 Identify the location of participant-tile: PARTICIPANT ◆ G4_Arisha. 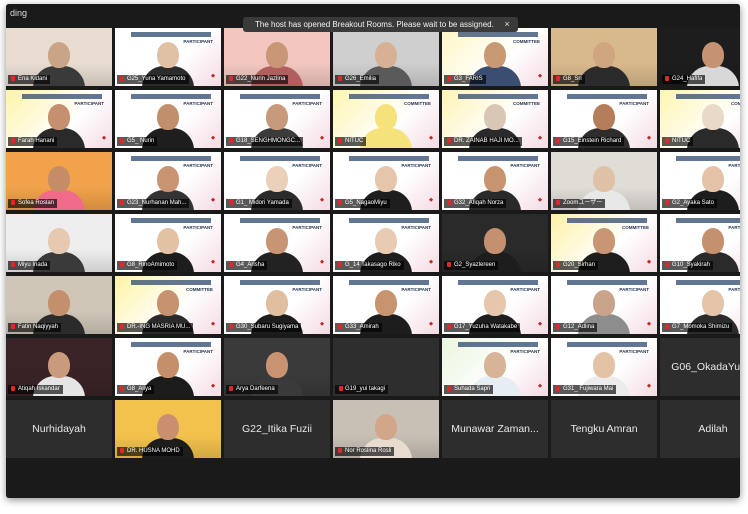
(277, 243).